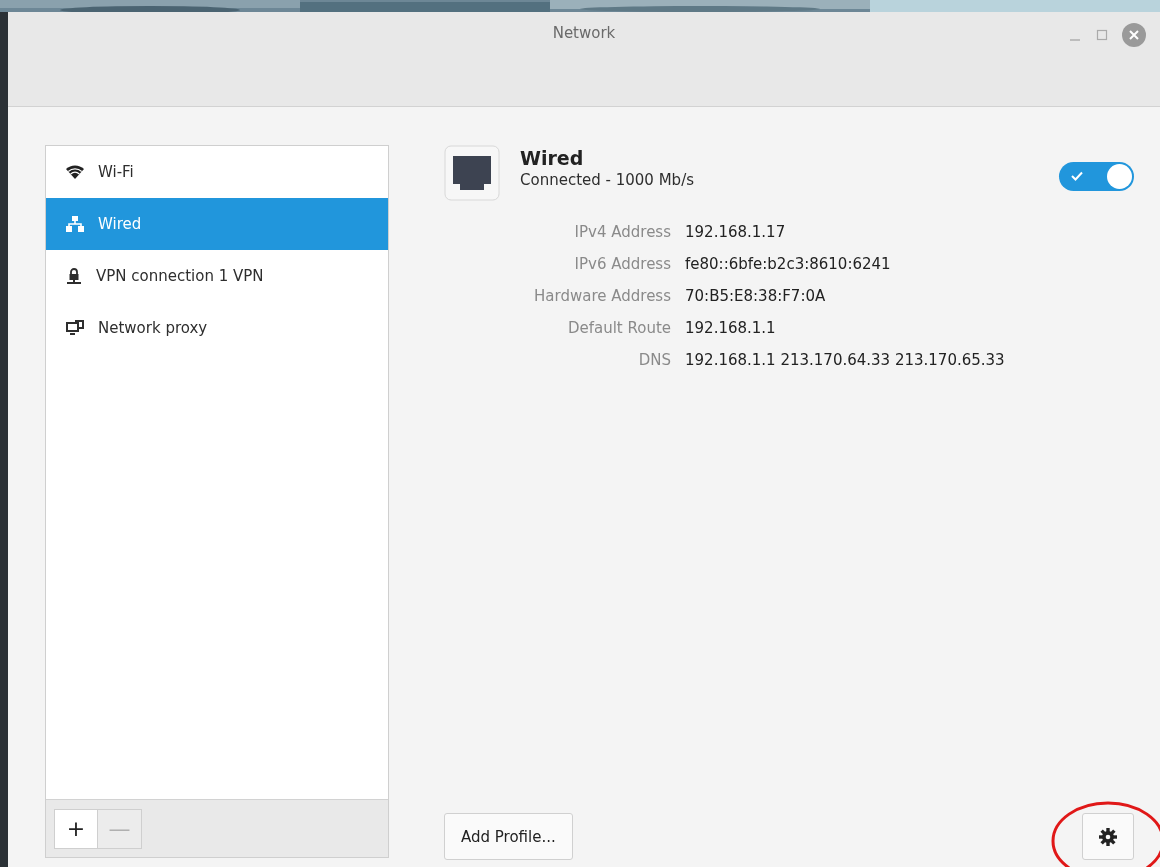  I want to click on lock-icon, so click(74, 276).